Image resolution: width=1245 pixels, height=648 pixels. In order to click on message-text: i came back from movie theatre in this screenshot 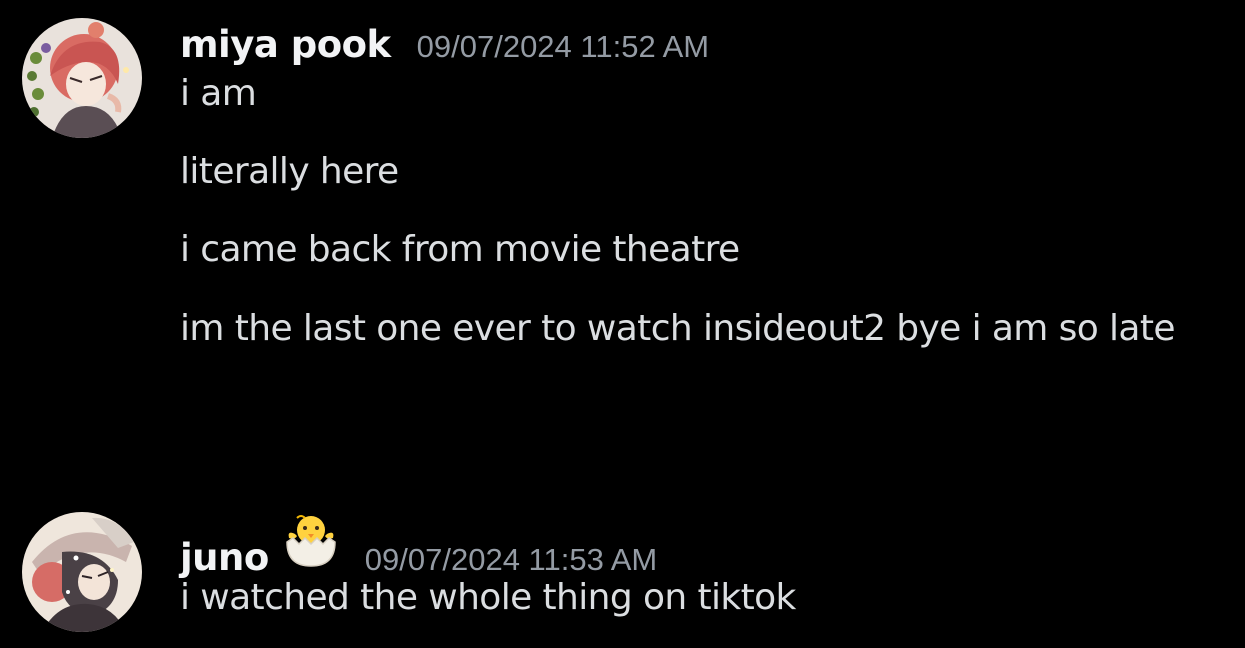, I will do `click(460, 249)`.